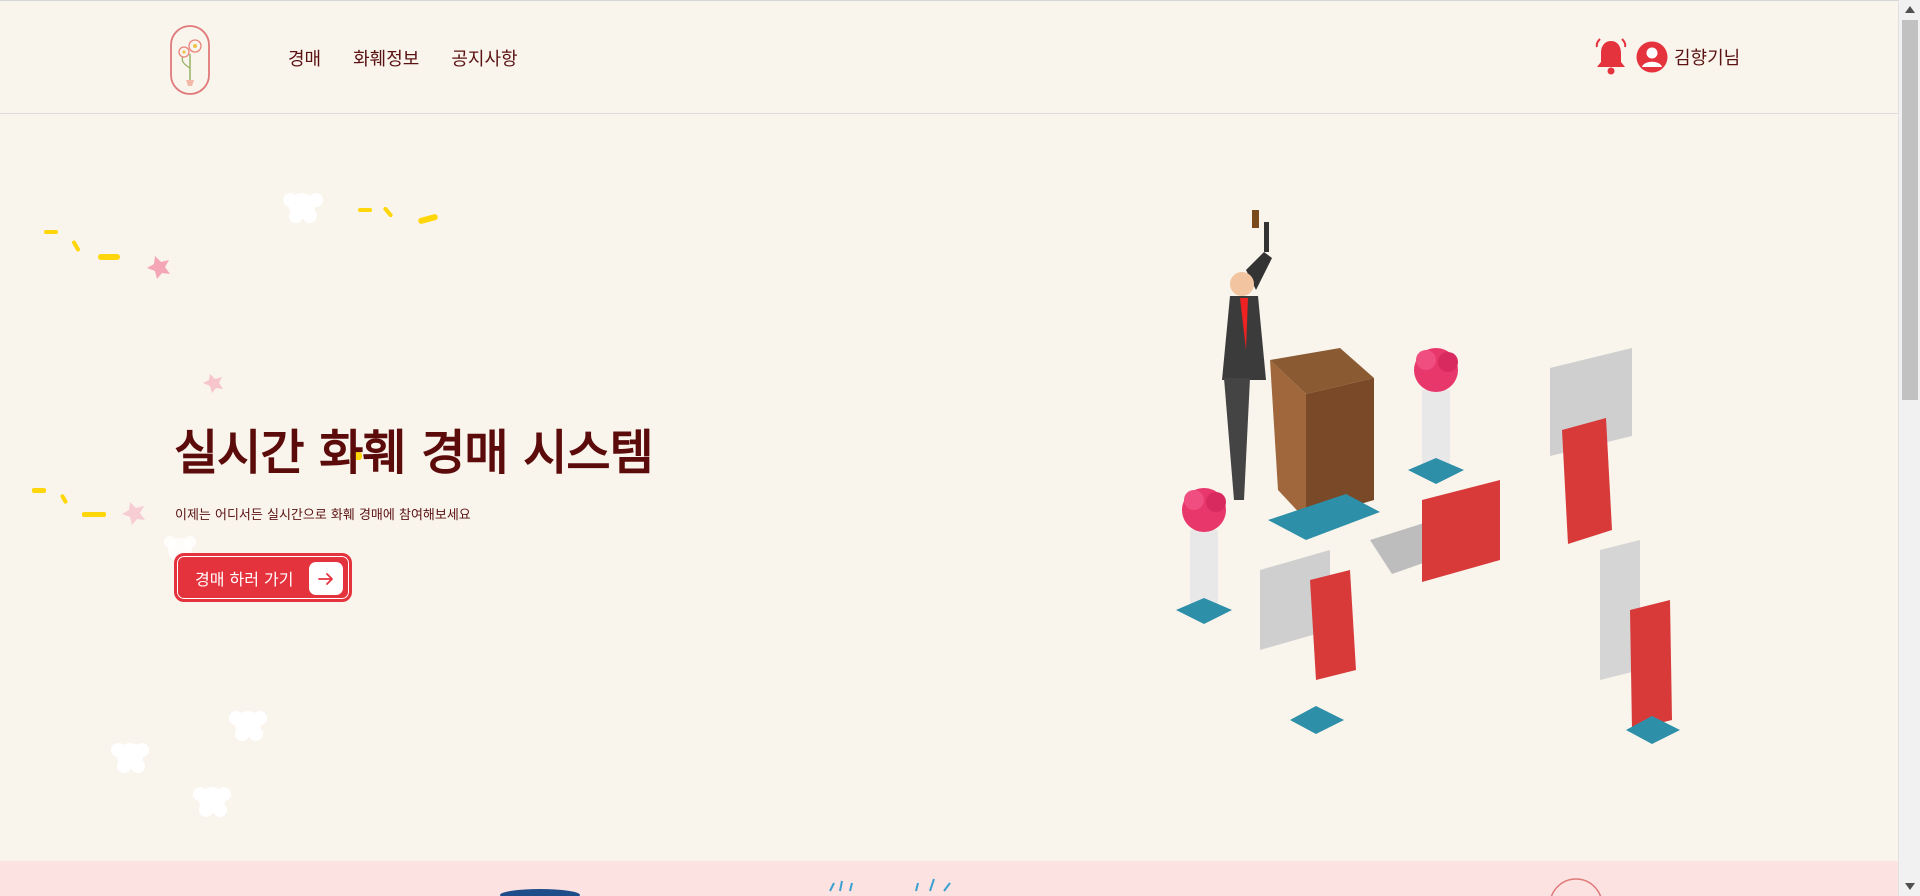 Image resolution: width=1920 pixels, height=896 pixels. What do you see at coordinates (1652, 57) in the screenshot?
I see `user-circle-icon` at bounding box center [1652, 57].